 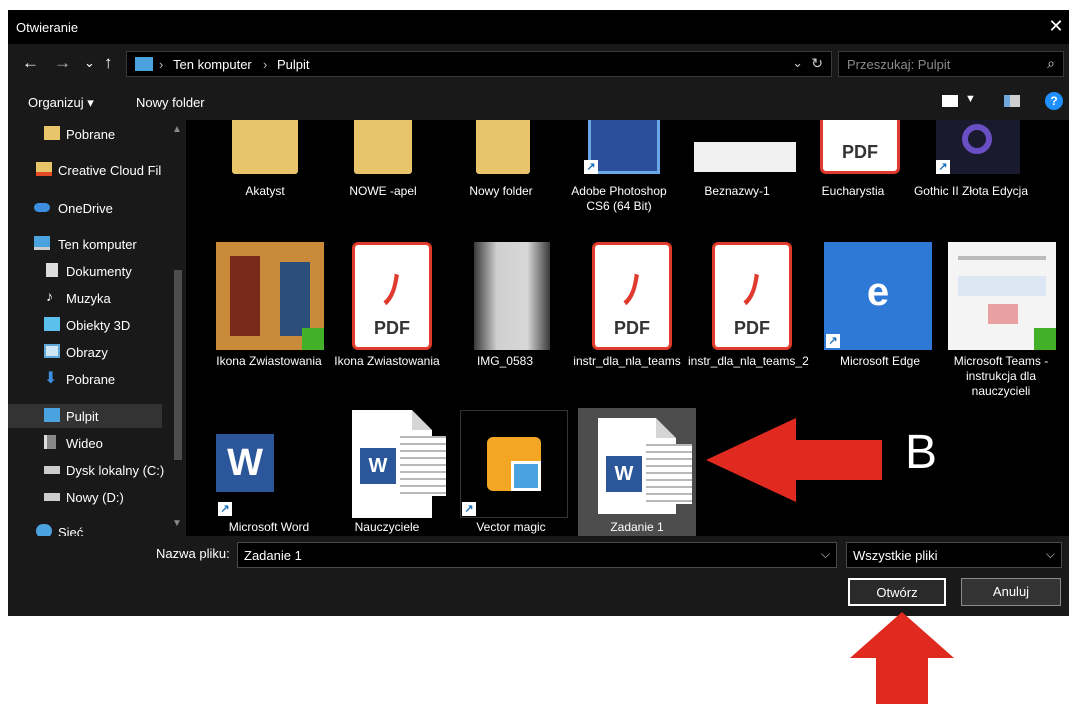 What do you see at coordinates (637, 527) in the screenshot?
I see `file-label: Zadanie 1` at bounding box center [637, 527].